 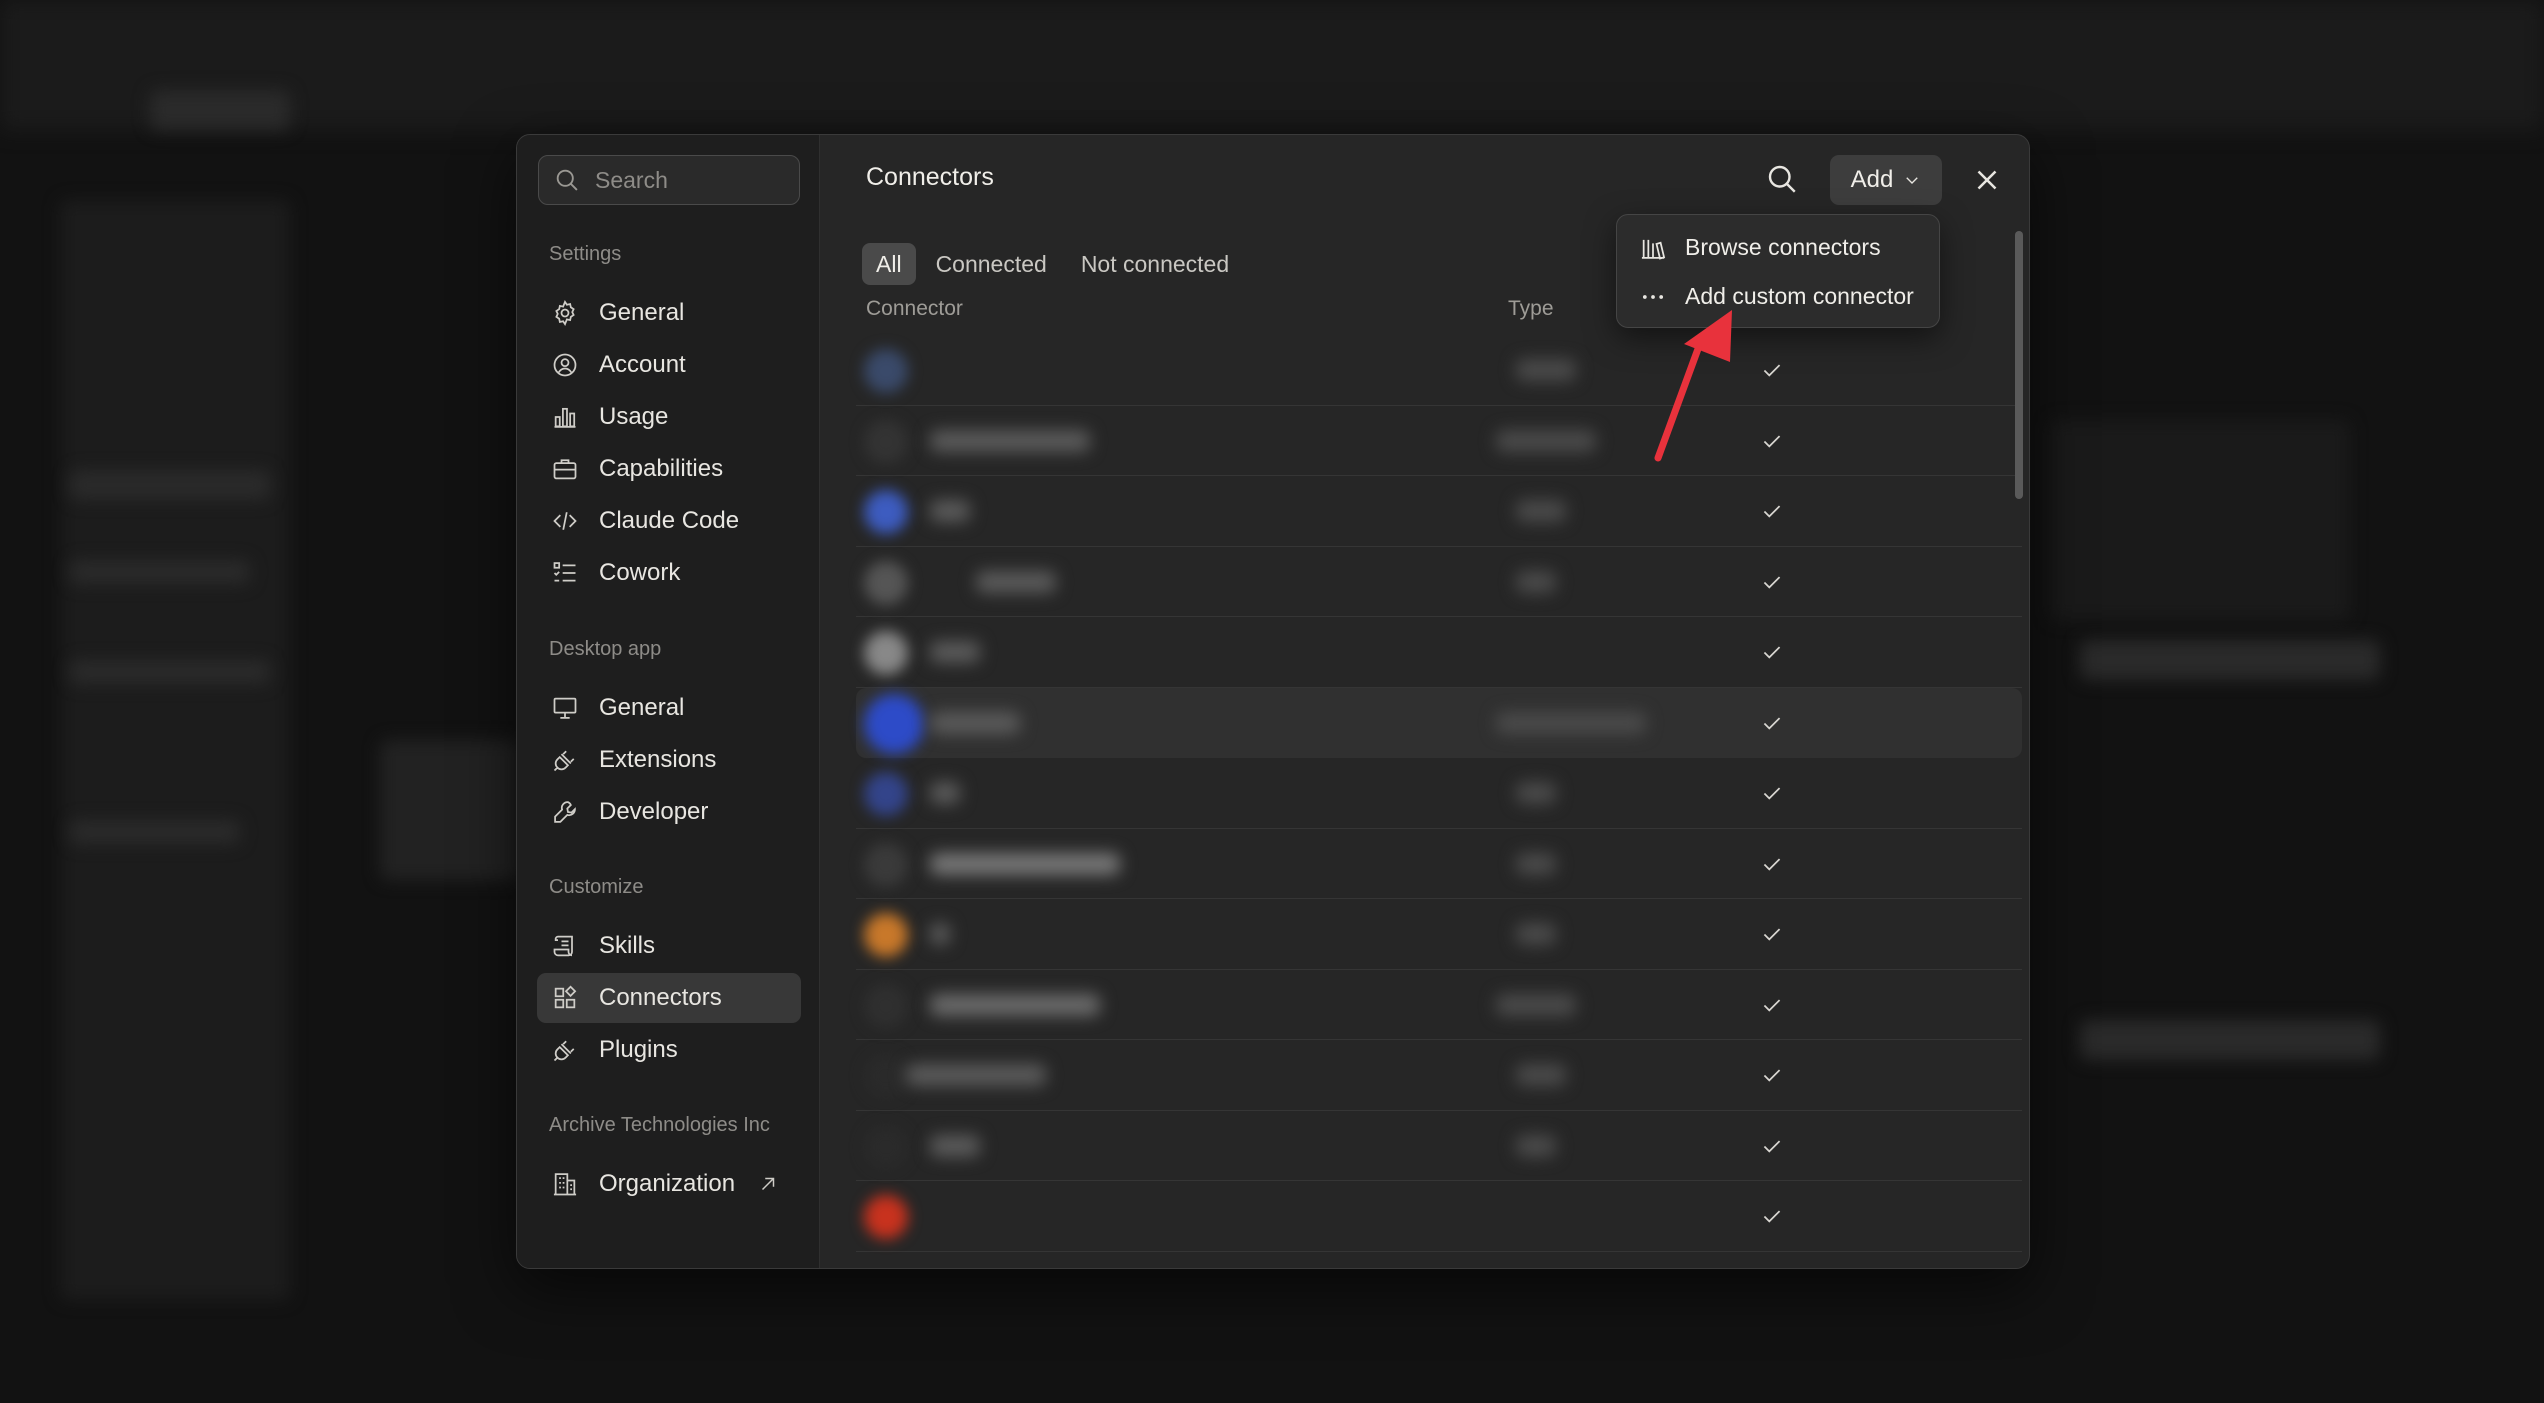 I want to click on sidebar-item-cowork: Cowork, so click(x=669, y=573).